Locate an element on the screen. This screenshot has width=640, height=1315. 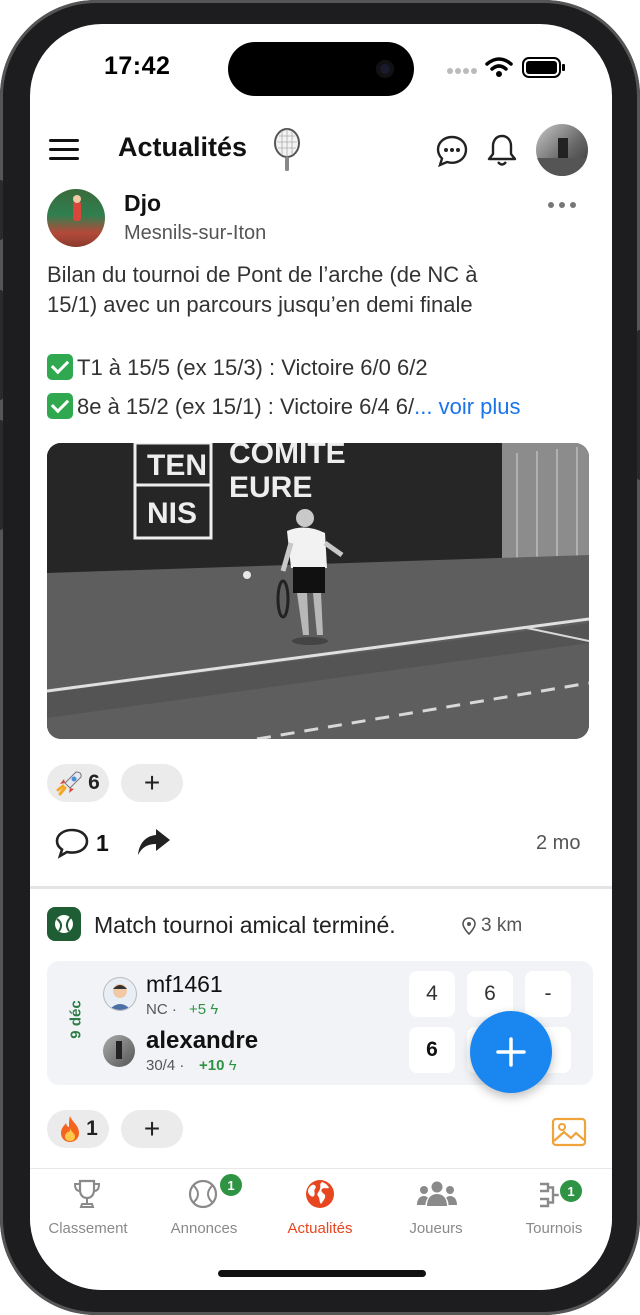
tennis-ball-icon is located at coordinates (64, 924).